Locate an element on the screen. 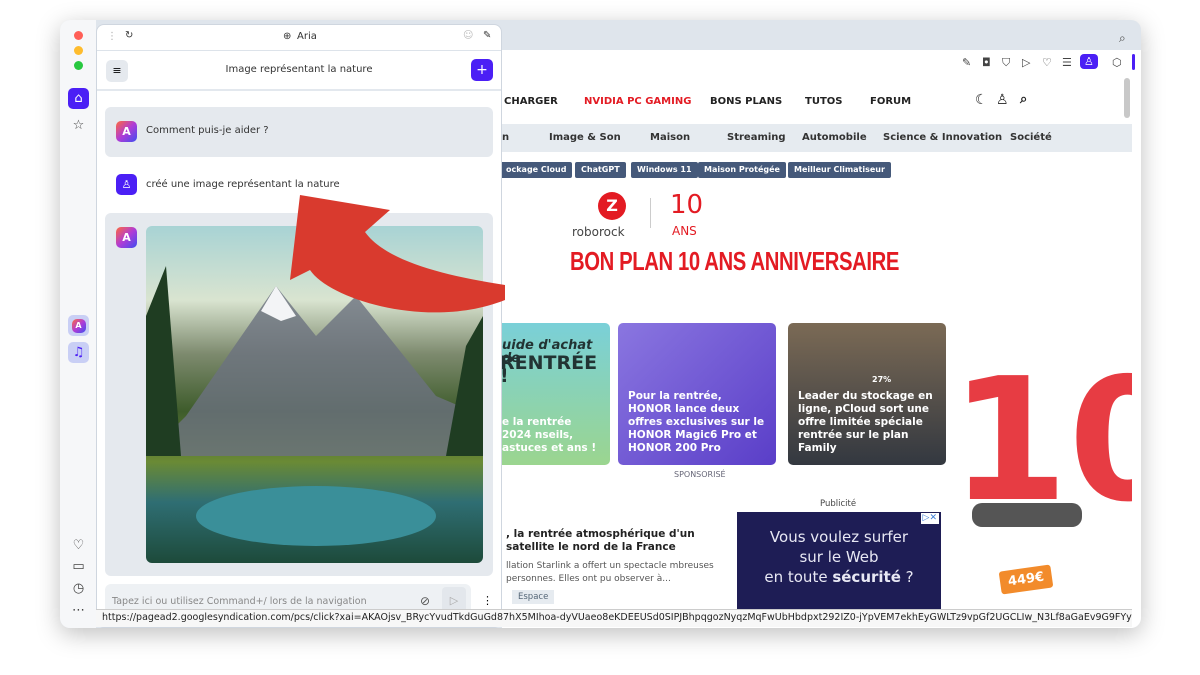 The height and width of the screenshot is (675, 1200). assistant-message: A Comment puis-je aider ? is located at coordinates (299, 132).